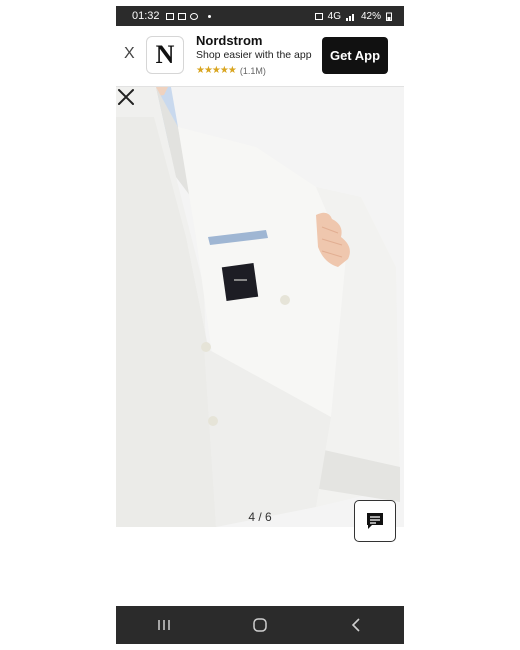 This screenshot has height=650, width=520. Describe the element at coordinates (181, 16) in the screenshot. I see `news-icon` at that location.